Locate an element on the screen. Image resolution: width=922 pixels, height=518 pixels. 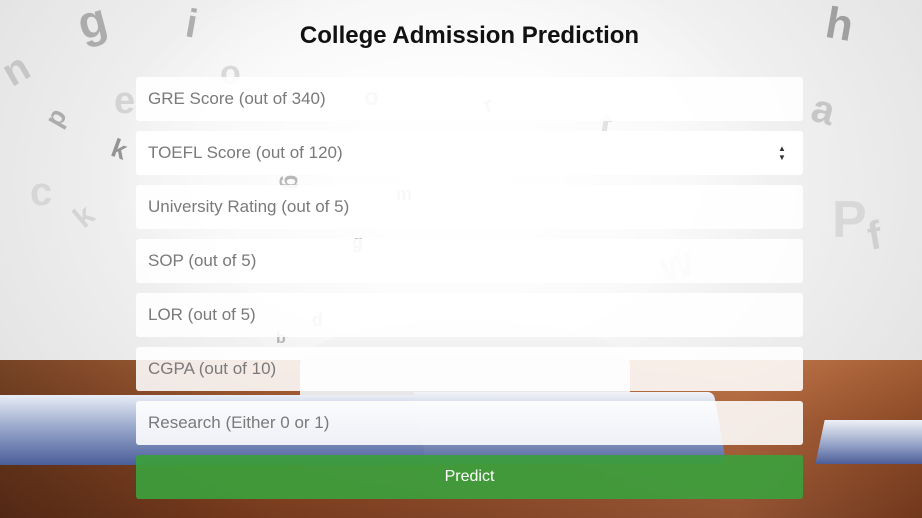
lor-input is located at coordinates (469, 315).